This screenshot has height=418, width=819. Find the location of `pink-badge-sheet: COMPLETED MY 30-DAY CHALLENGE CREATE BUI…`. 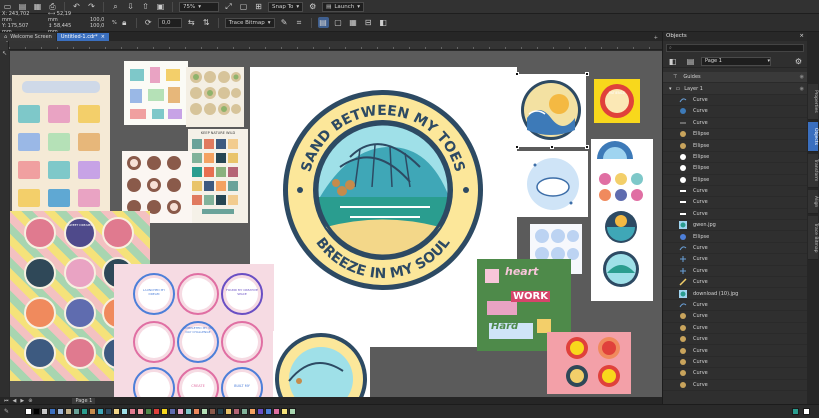

pink-badge-sheet: COMPLETED MY 30-DAY CHALLENGE CREATE BUI… is located at coordinates (194, 330).